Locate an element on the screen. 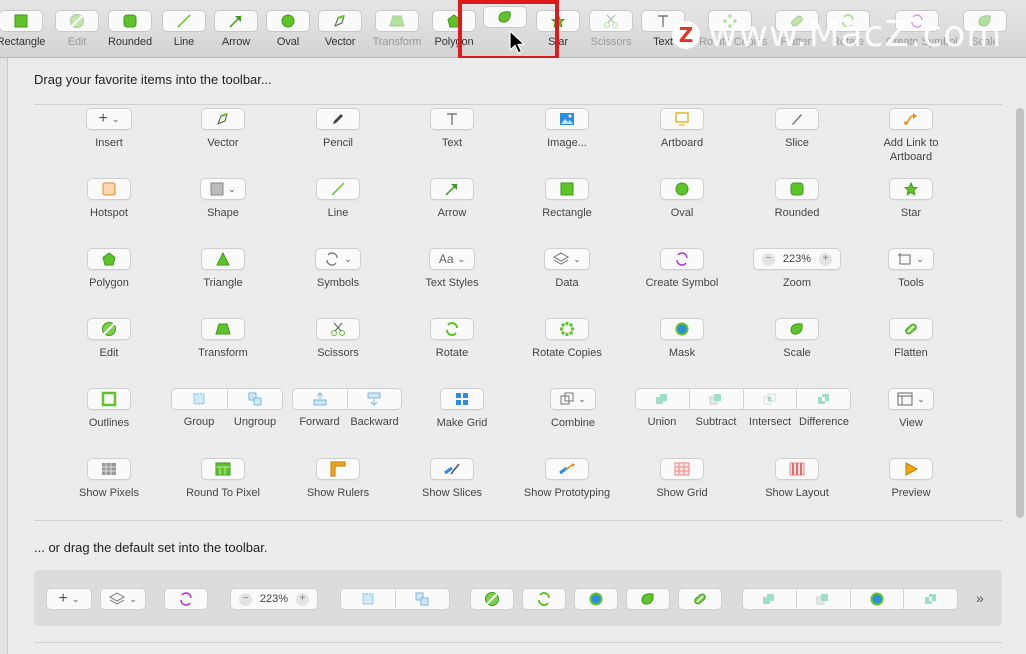 This screenshot has height=654, width=1026. item-insert: + ⌄ Insert is located at coordinates (109, 129).